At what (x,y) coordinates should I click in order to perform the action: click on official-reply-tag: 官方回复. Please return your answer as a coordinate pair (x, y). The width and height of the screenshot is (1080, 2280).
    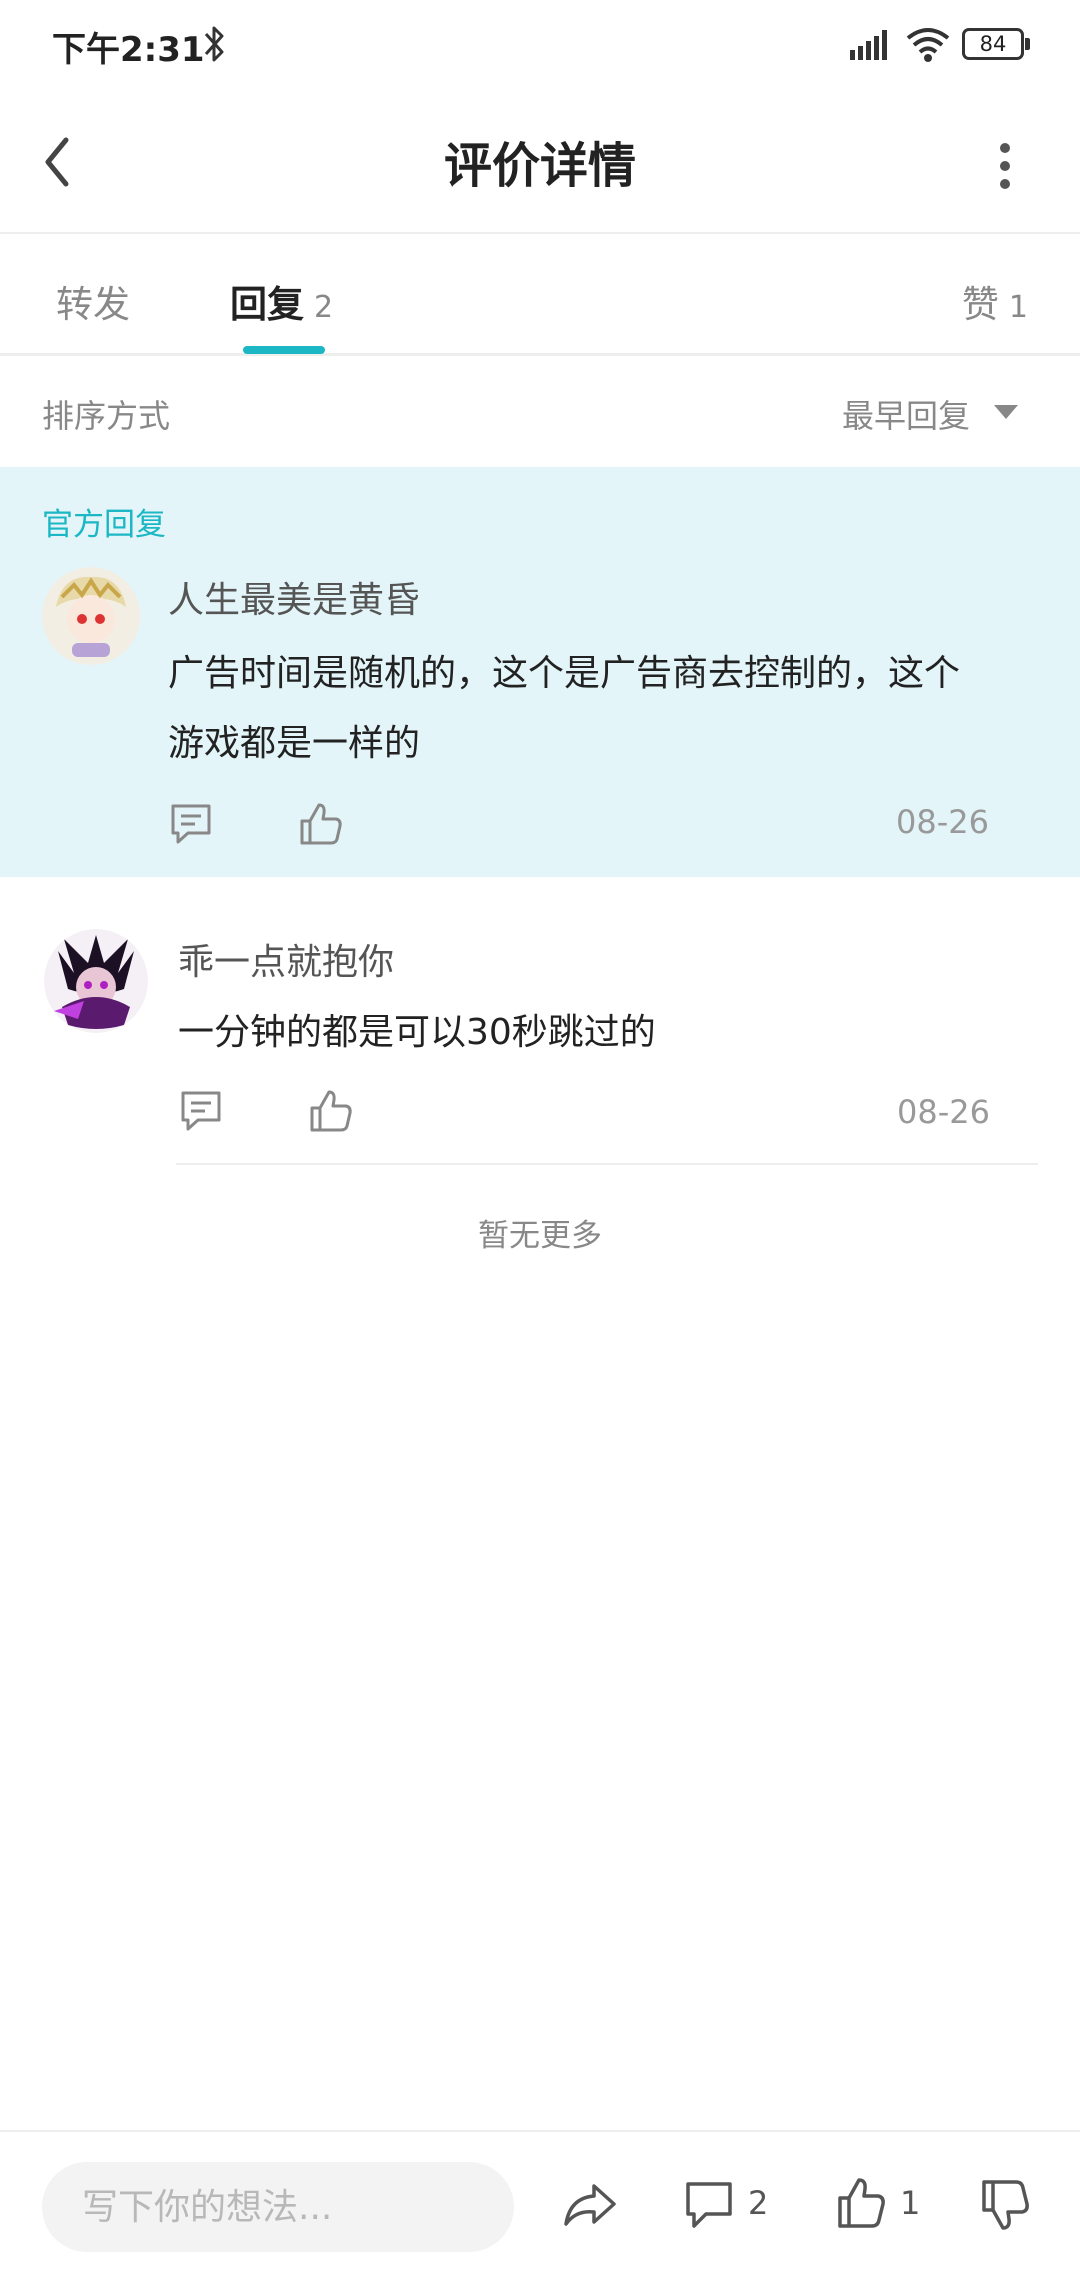
    Looking at the image, I should click on (104, 525).